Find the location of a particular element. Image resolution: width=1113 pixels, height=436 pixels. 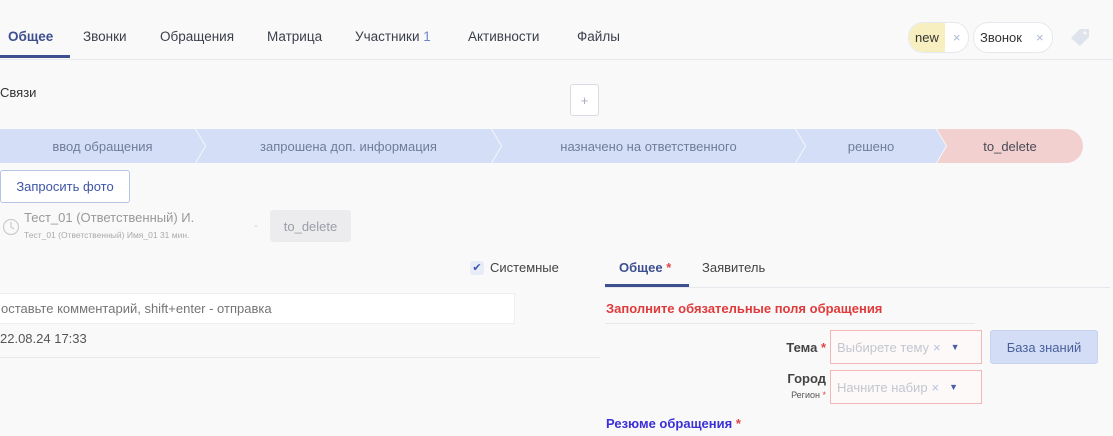

tag-label: Звонок is located at coordinates (1001, 37).